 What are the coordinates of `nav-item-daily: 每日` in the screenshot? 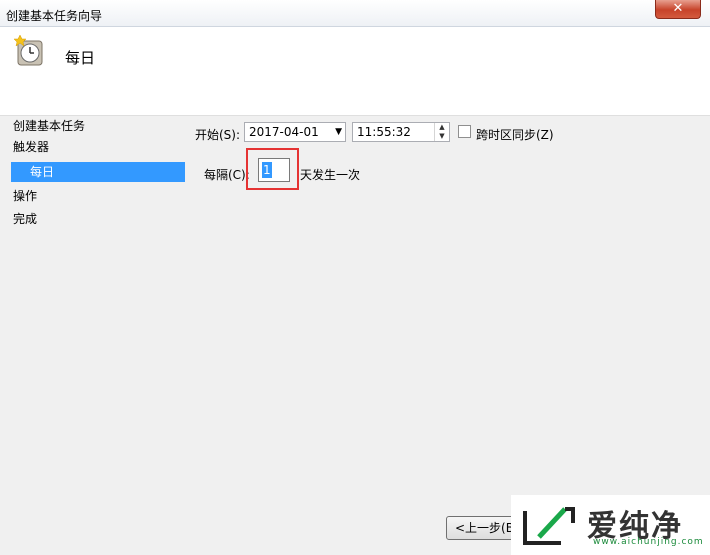 It's located at (98, 172).